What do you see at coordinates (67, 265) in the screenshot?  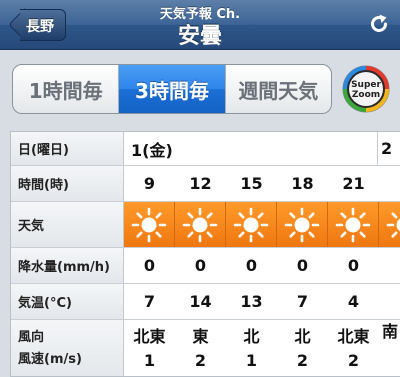 I see `precipitation-row-label: 降水量(mm/h)` at bounding box center [67, 265].